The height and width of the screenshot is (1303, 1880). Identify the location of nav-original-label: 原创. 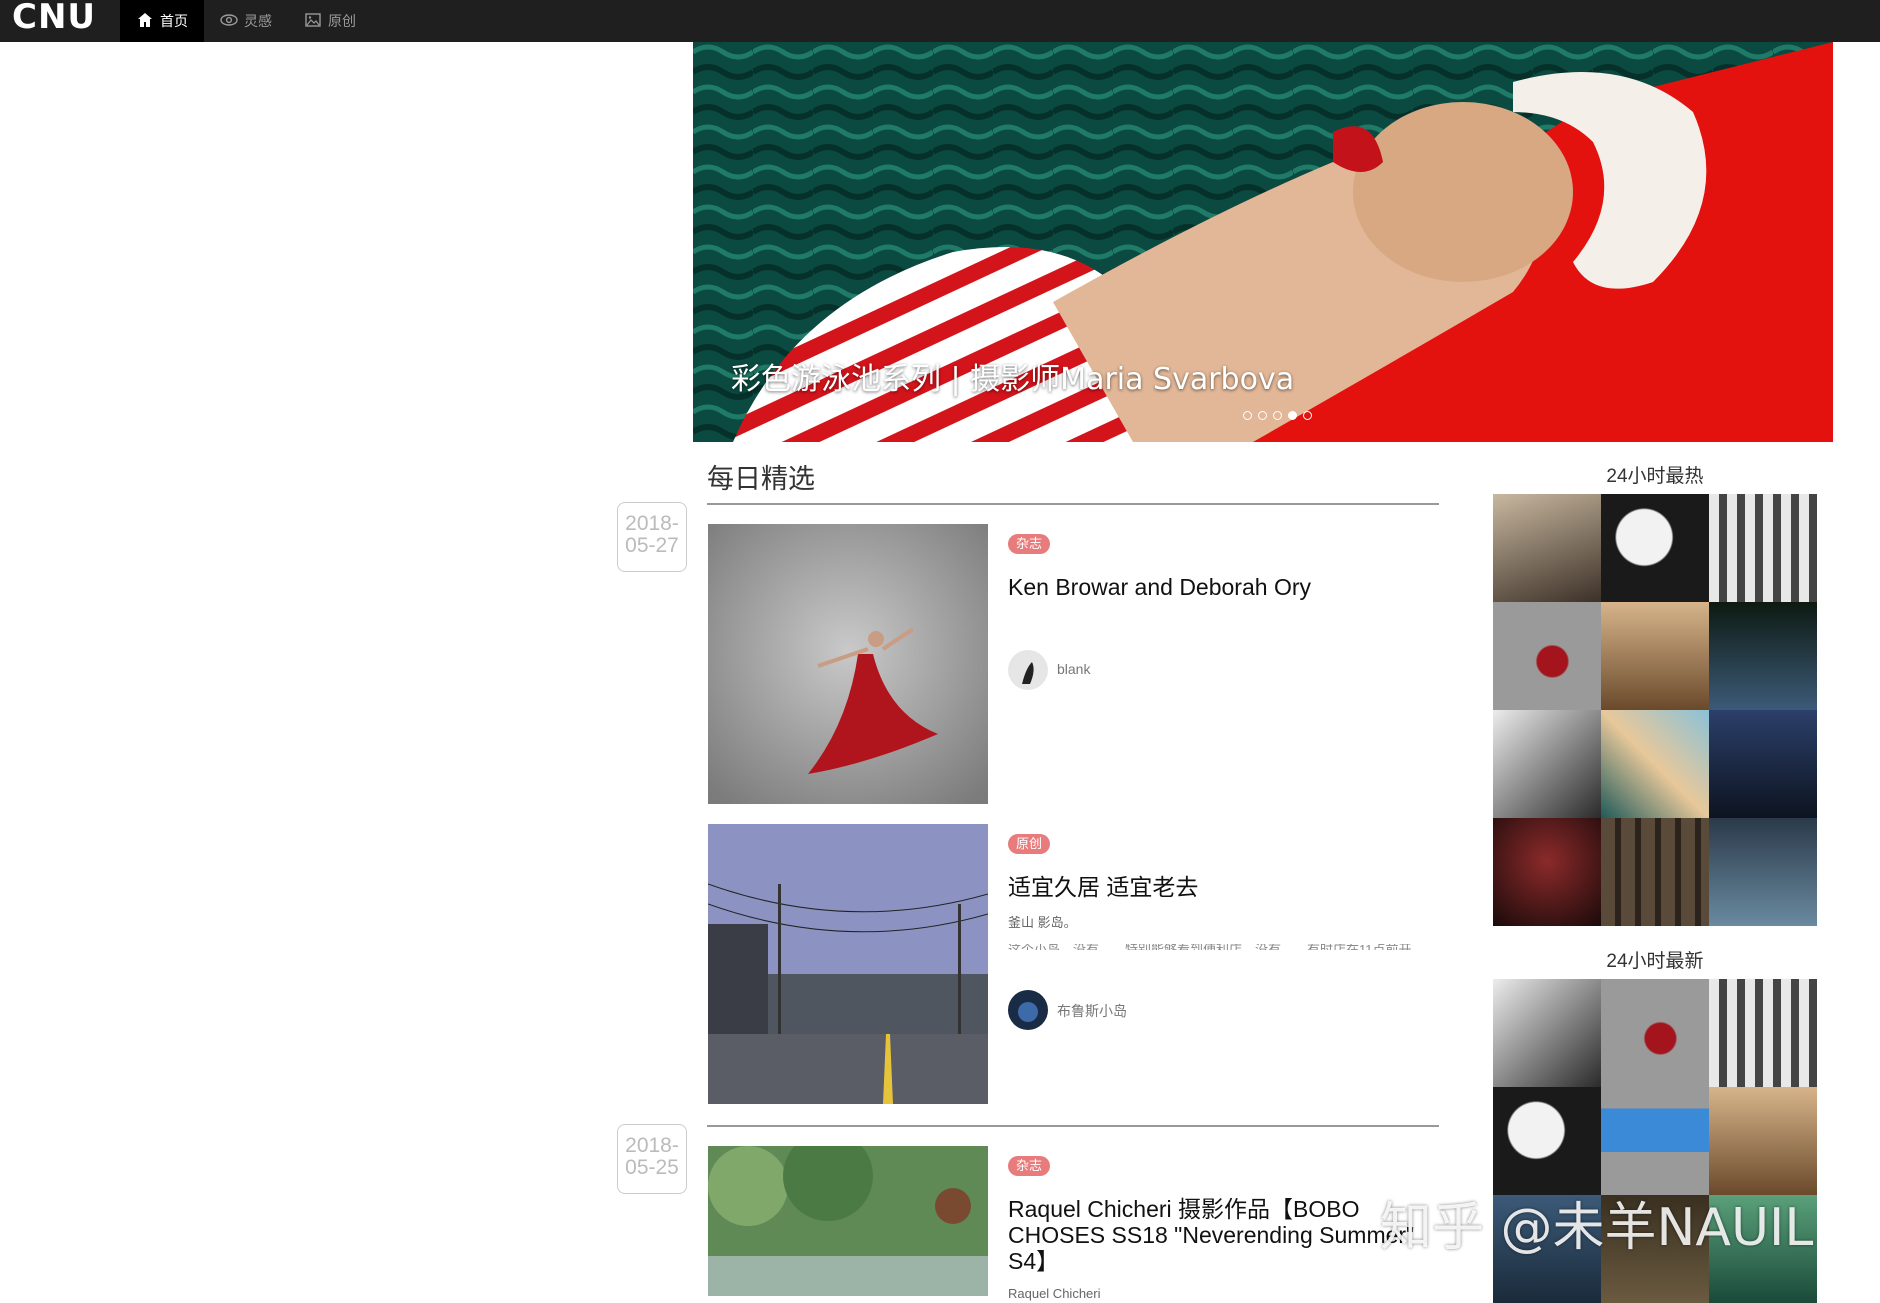
(342, 21).